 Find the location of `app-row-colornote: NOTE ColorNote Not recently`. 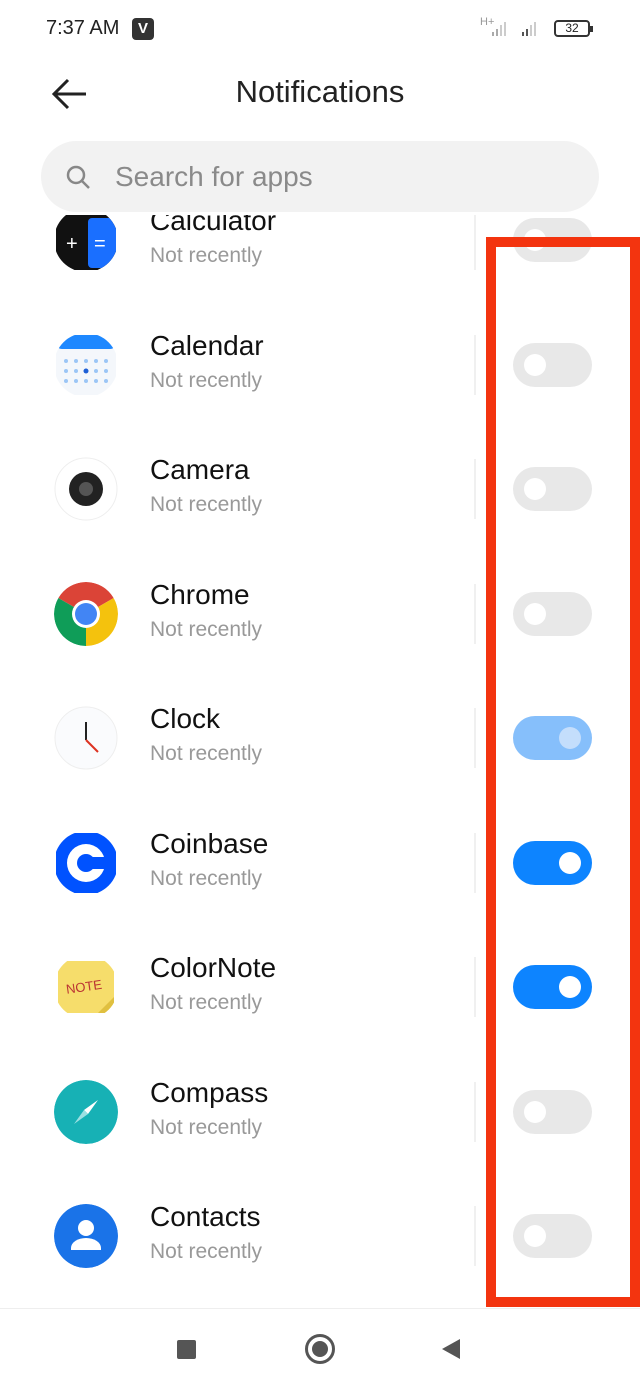

app-row-colornote: NOTE ColorNote Not recently is located at coordinates (320, 987).